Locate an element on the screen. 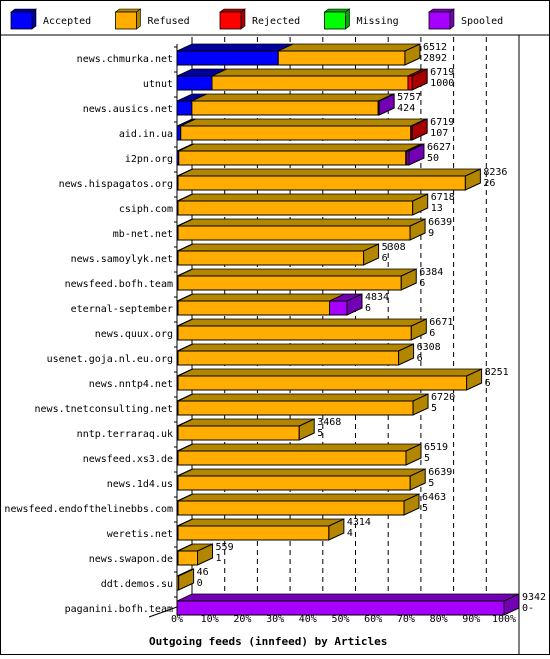  x-tick-label: 0% is located at coordinates (177, 619).